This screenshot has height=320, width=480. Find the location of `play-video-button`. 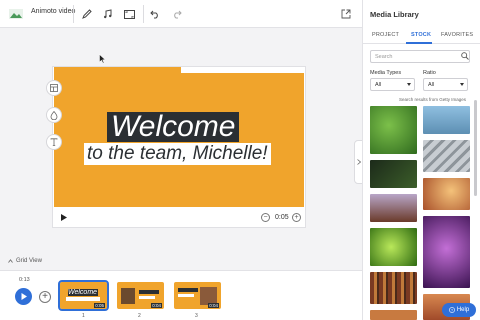

play-video-button is located at coordinates (23, 296).